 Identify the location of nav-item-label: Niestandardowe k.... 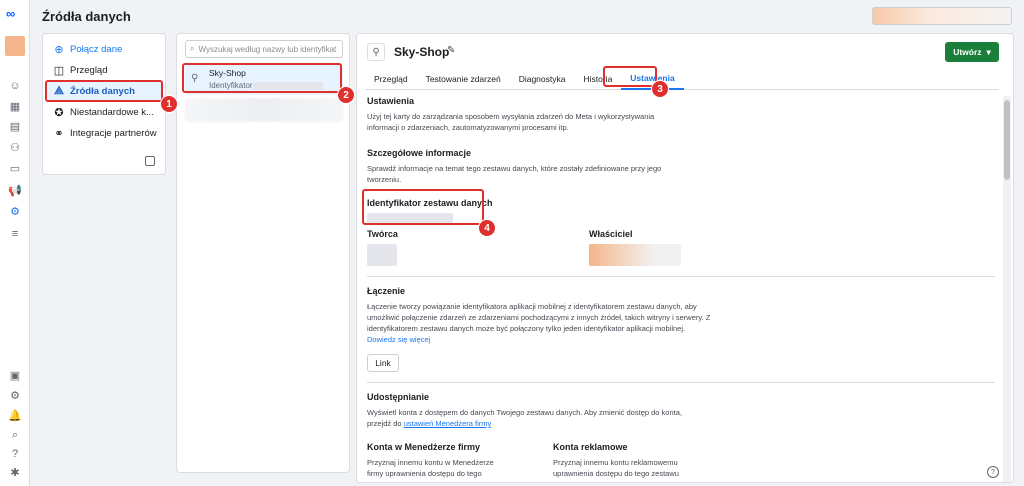
(112, 112).